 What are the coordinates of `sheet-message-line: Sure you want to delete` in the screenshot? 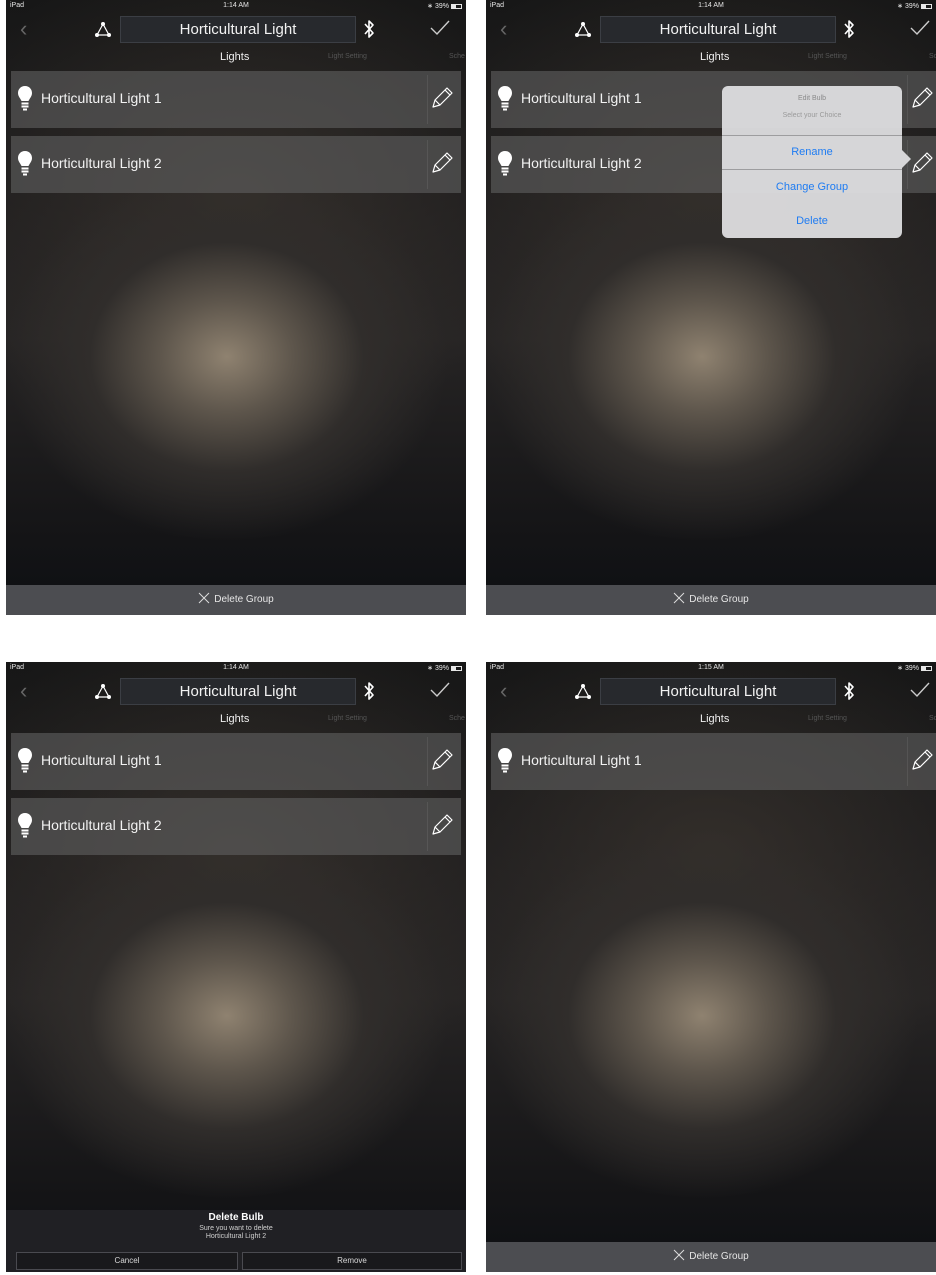 It's located at (236, 1228).